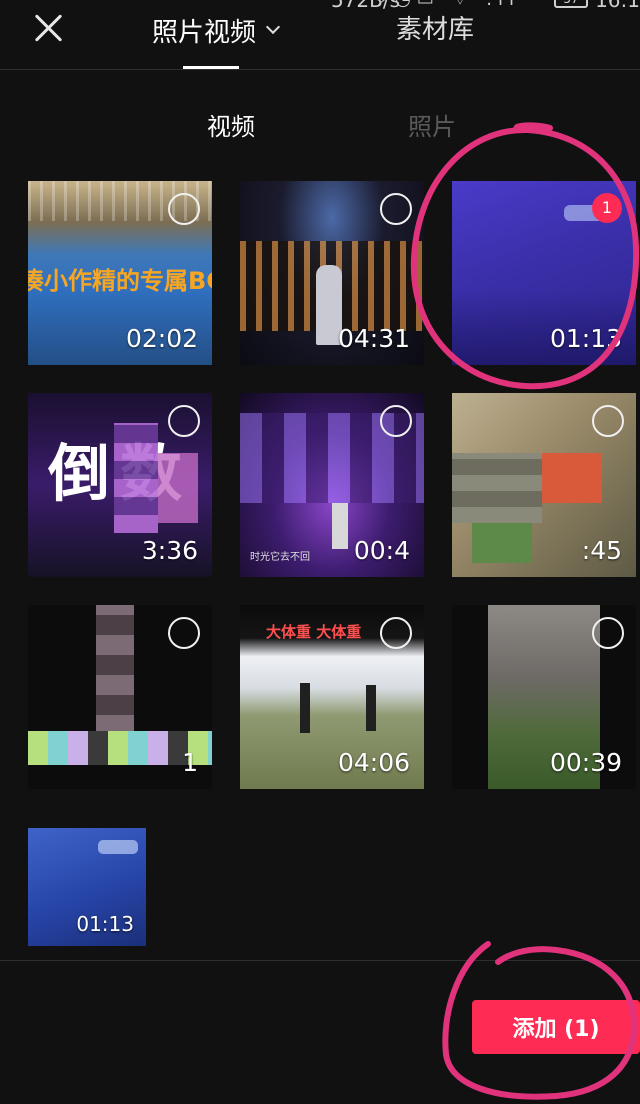 The width and height of the screenshot is (640, 1104). Describe the element at coordinates (373, 762) in the screenshot. I see `video-duration: 04:06` at that location.